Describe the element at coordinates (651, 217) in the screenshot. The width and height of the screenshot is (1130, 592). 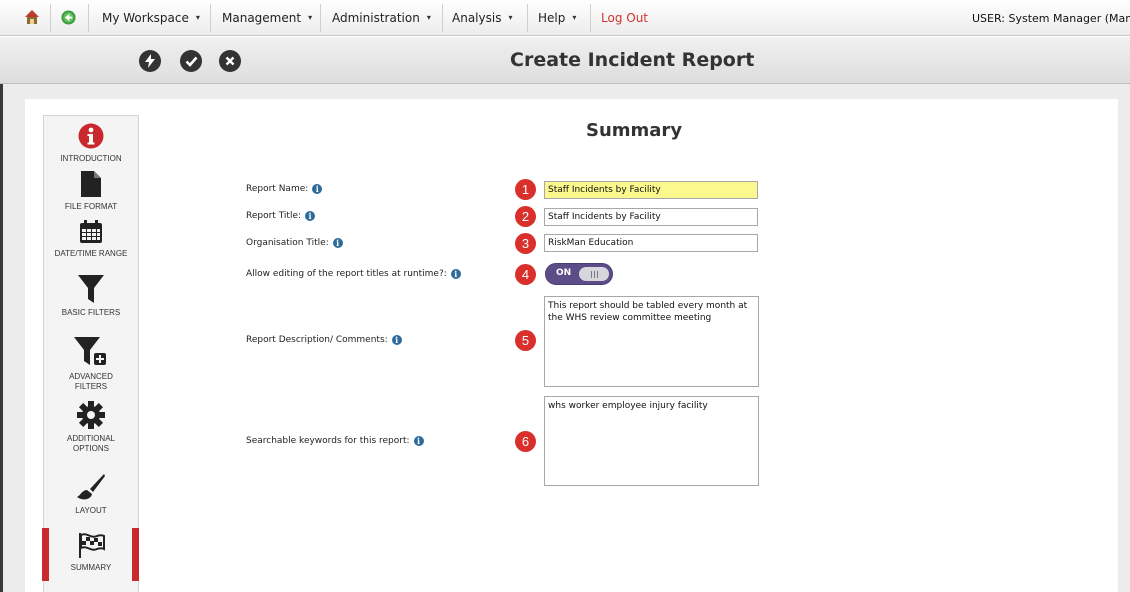
I see `report-title-field` at that location.